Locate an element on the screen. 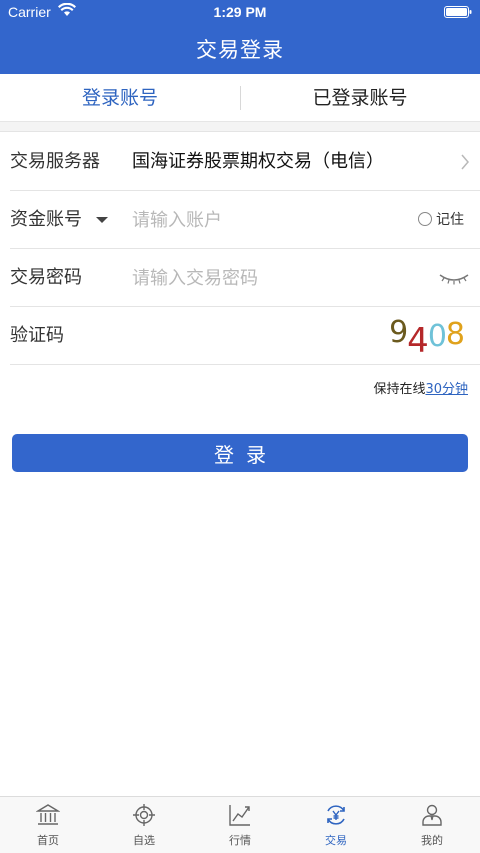 This screenshot has height=853, width=480. account-row: 资金账号 记住 is located at coordinates (240, 220).